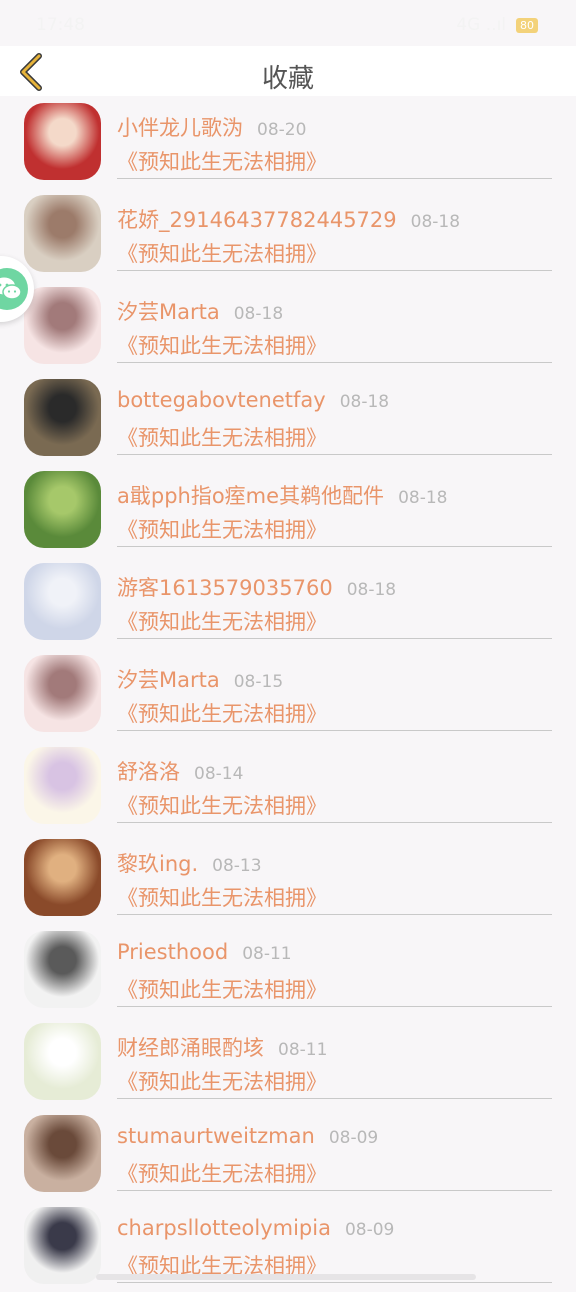 The height and width of the screenshot is (1292, 576). Describe the element at coordinates (60, 25) in the screenshot. I see `status-time: 17:48` at that location.